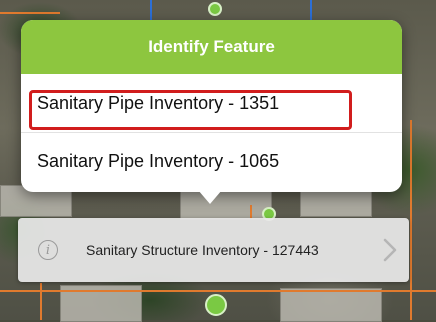 The image size is (436, 322). I want to click on result-item-label: Sanitary Pipe Inventory - 1065, so click(158, 161).